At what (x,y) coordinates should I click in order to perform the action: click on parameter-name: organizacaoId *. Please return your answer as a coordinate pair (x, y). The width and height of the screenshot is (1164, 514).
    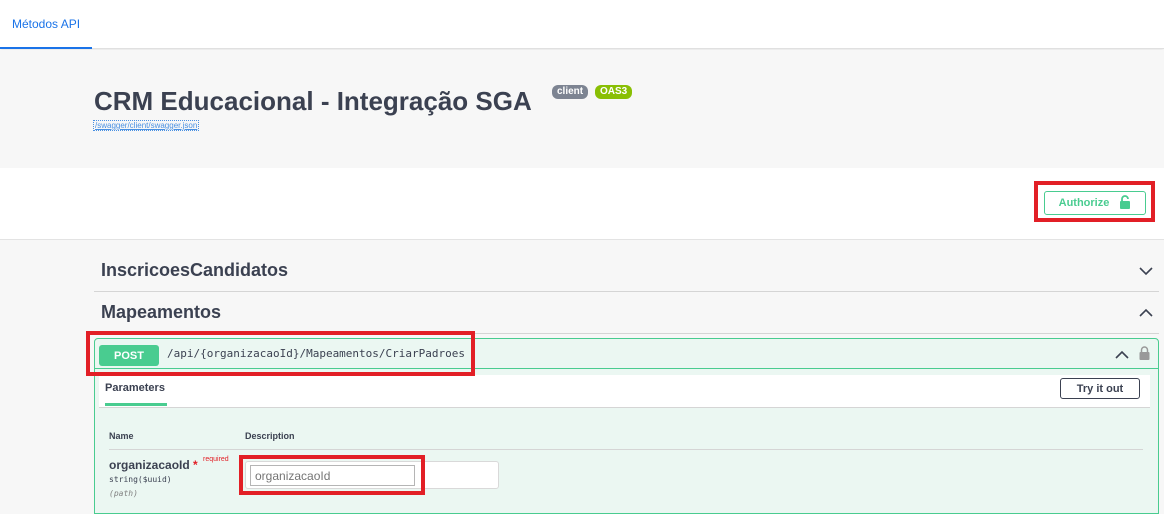
    Looking at the image, I should click on (153, 465).